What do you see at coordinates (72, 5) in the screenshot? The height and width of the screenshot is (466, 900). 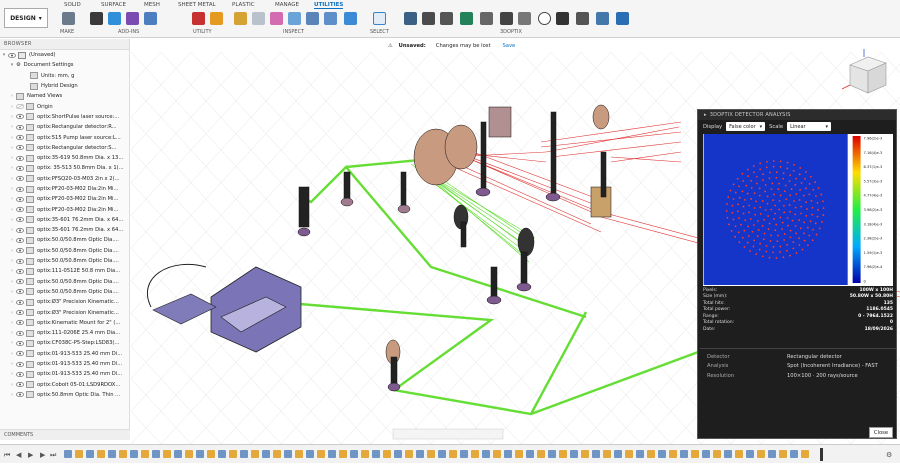 I see `tab-solid: SOLID` at bounding box center [72, 5].